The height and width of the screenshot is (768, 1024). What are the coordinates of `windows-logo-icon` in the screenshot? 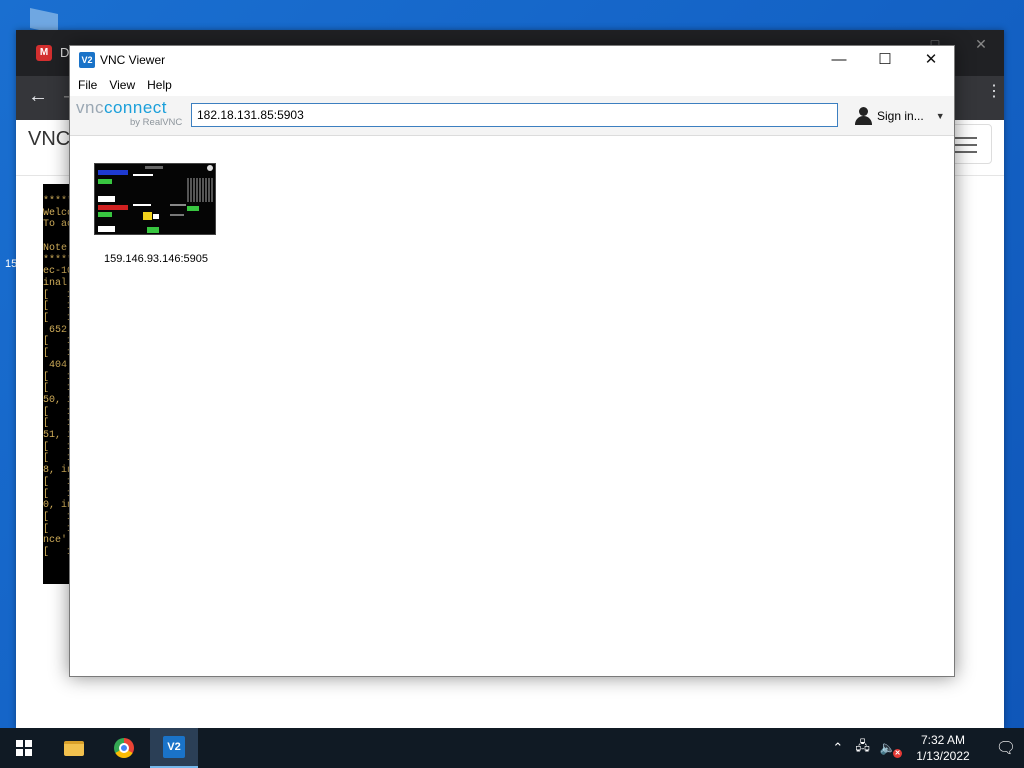 It's located at (24, 748).